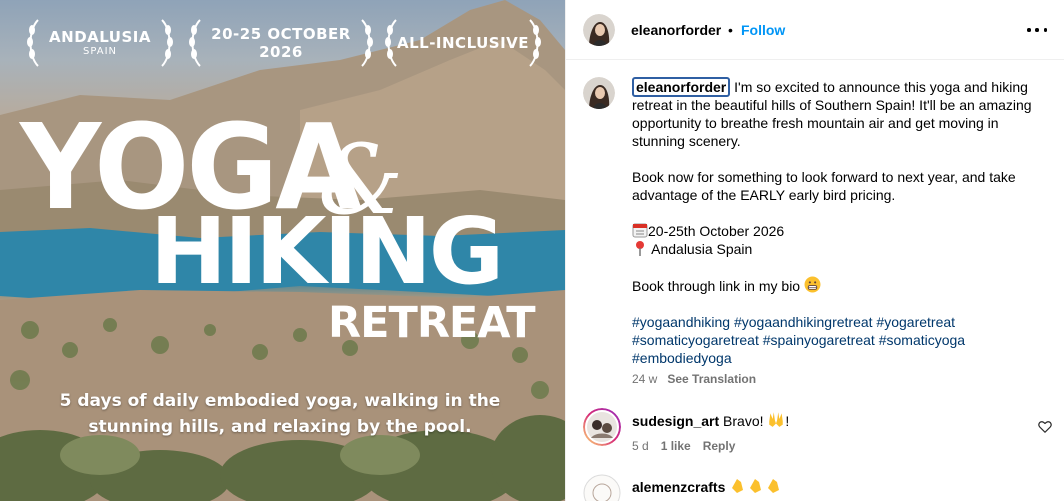 The height and width of the screenshot is (501, 1064). I want to click on reply-button: Reply, so click(719, 446).